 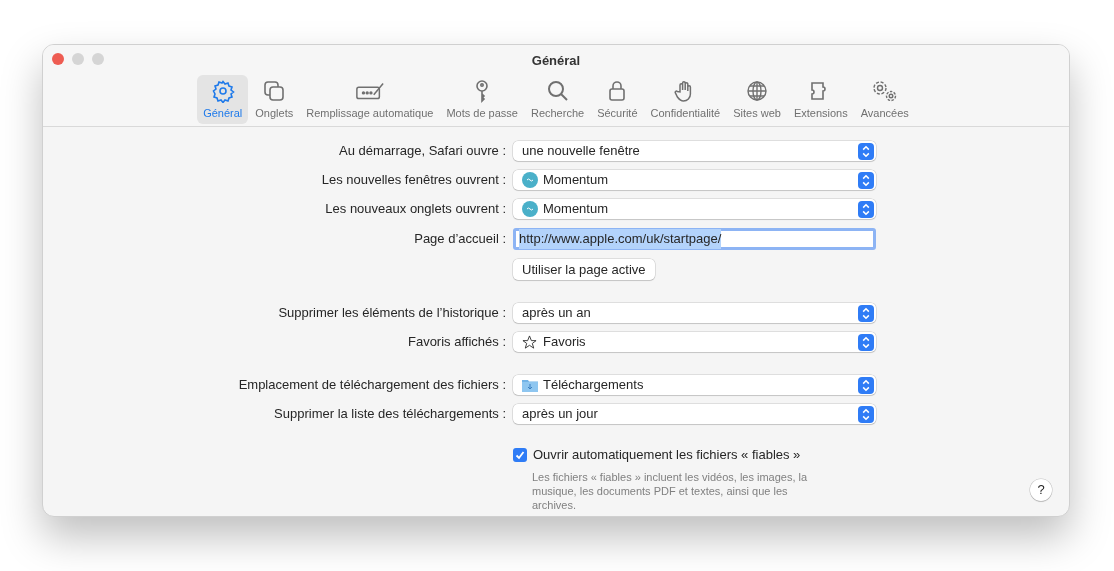 What do you see at coordinates (460, 239) in the screenshot?
I see `setting-label: Page d’accueil :` at bounding box center [460, 239].